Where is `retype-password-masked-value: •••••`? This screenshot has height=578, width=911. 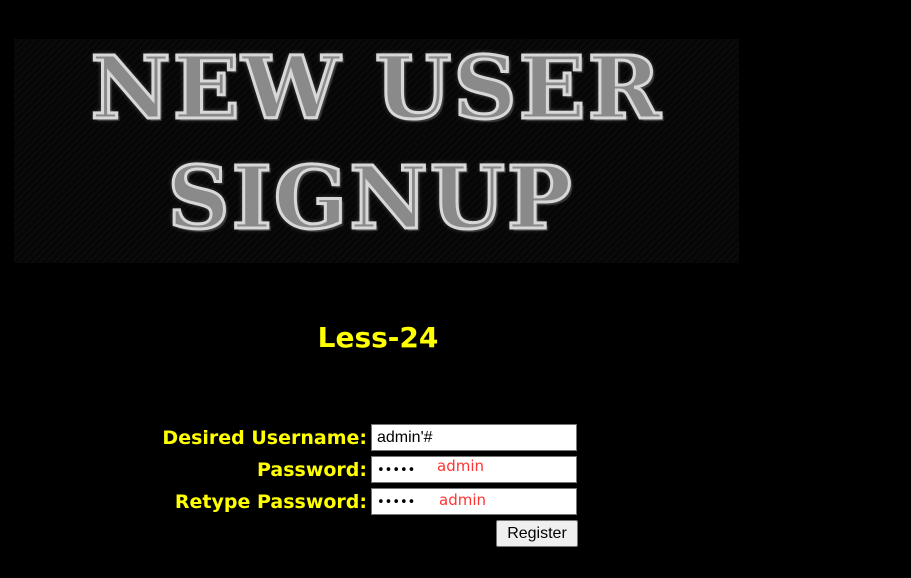
retype-password-masked-value: ••••• is located at coordinates (396, 502).